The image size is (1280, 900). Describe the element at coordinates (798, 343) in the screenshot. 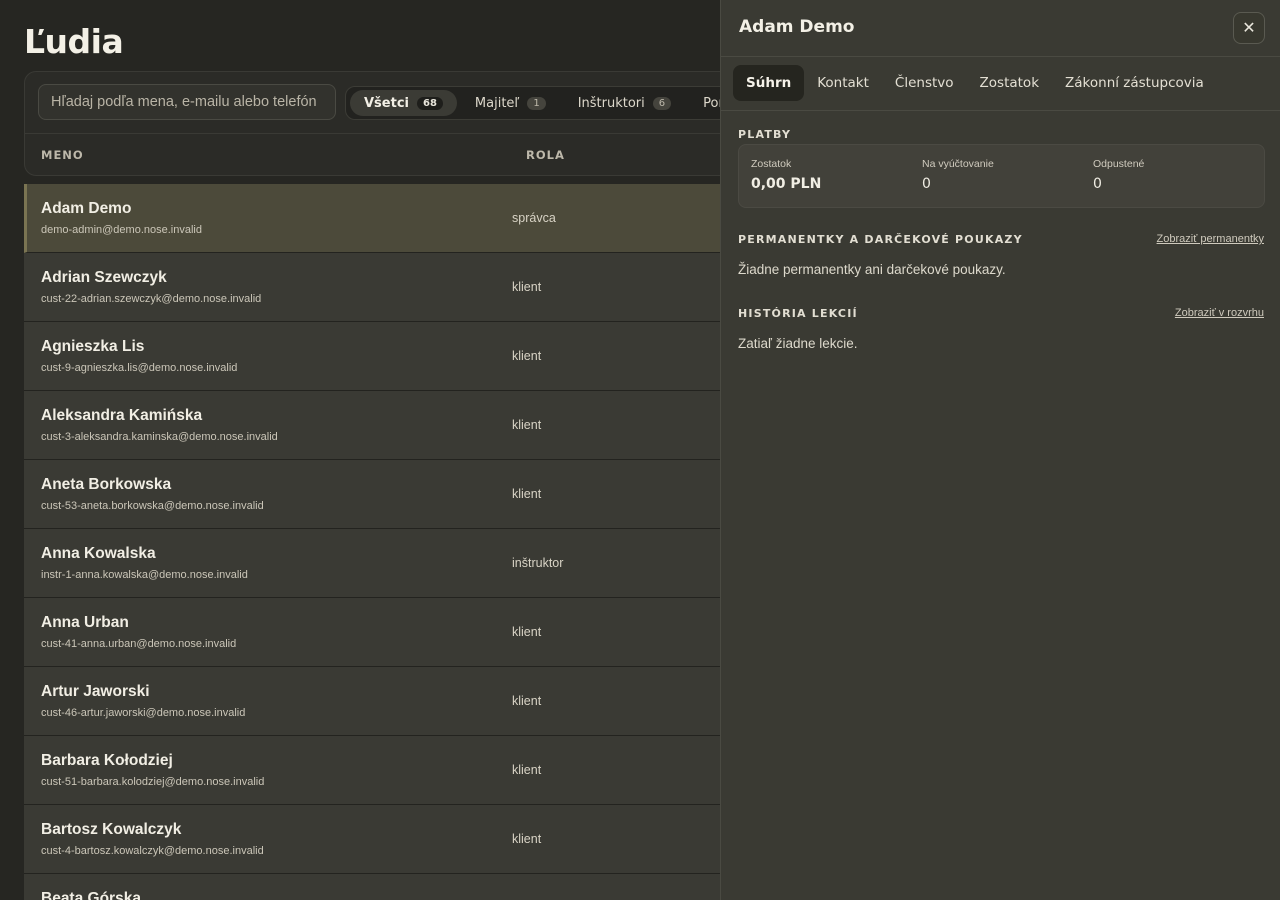

I see `lesson-history-empty-text: Zatiaľ žiadne lekcie.` at that location.